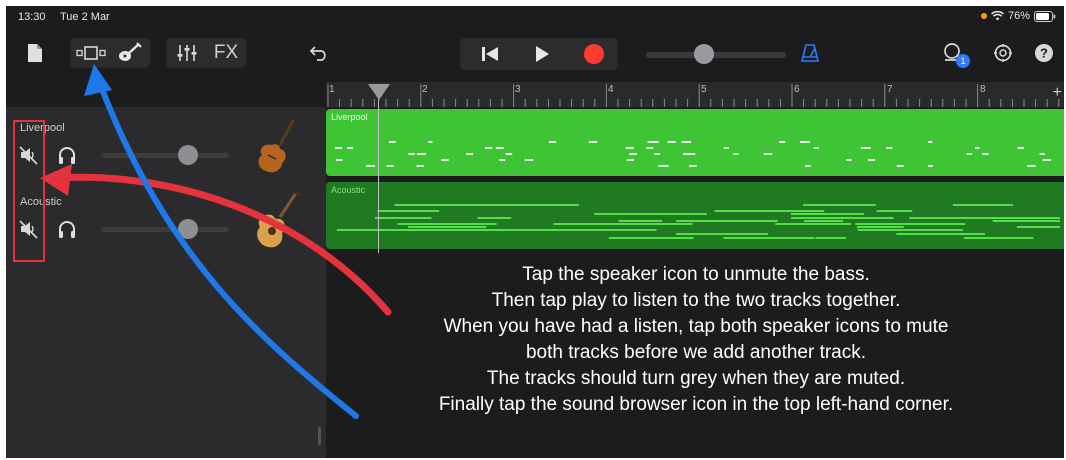 Image resolution: width=1066 pixels, height=460 pixels. I want to click on status-indicators: 76%, so click(1018, 16).